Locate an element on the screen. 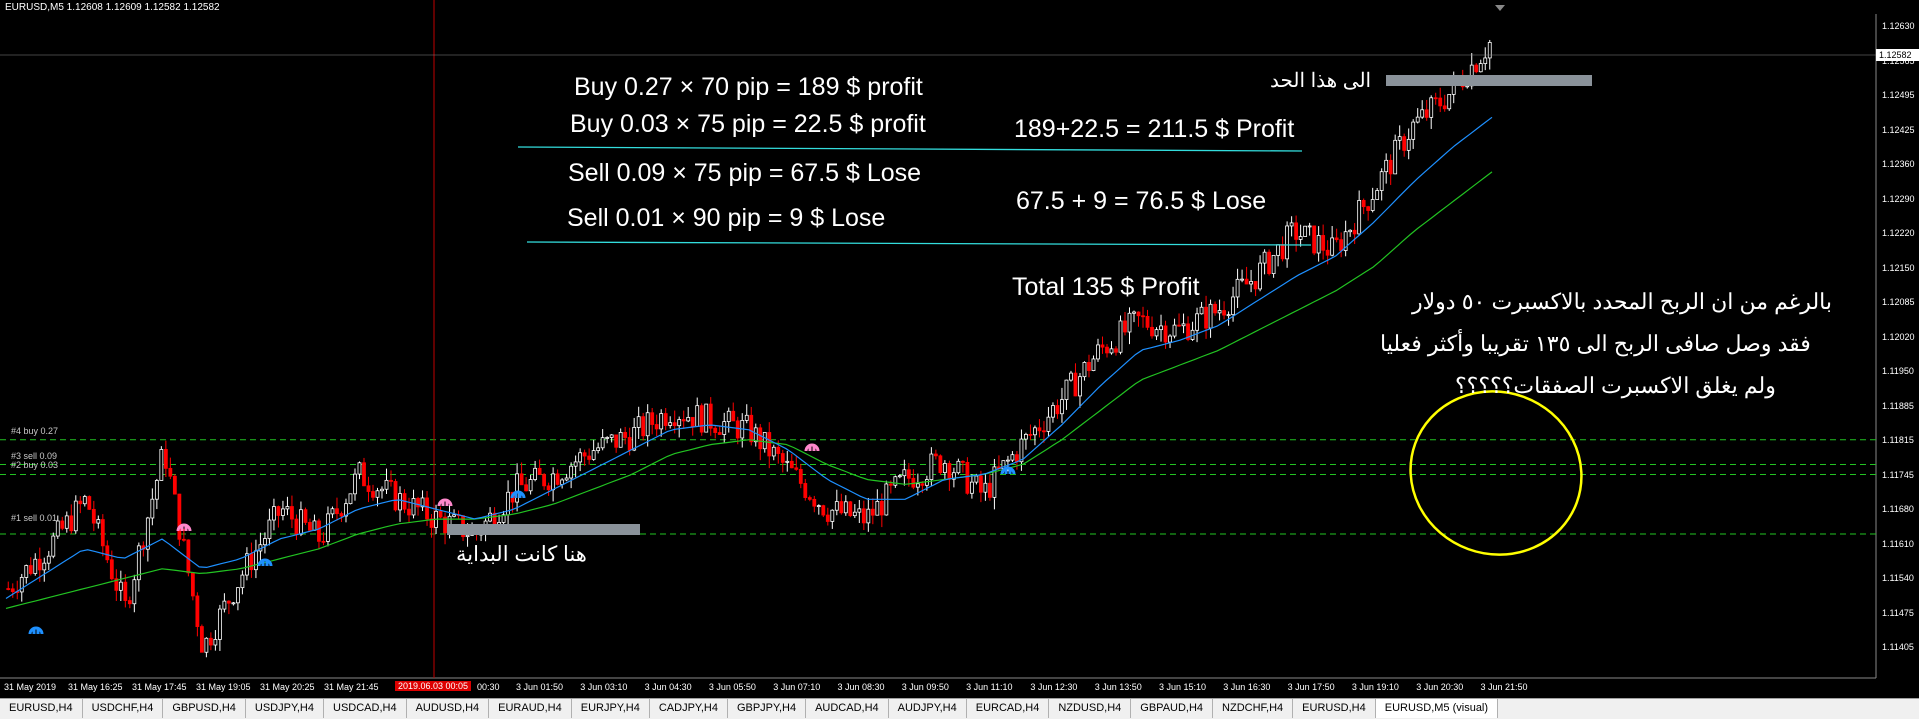  chart-tab: GBPJPY,H4 is located at coordinates (767, 708).